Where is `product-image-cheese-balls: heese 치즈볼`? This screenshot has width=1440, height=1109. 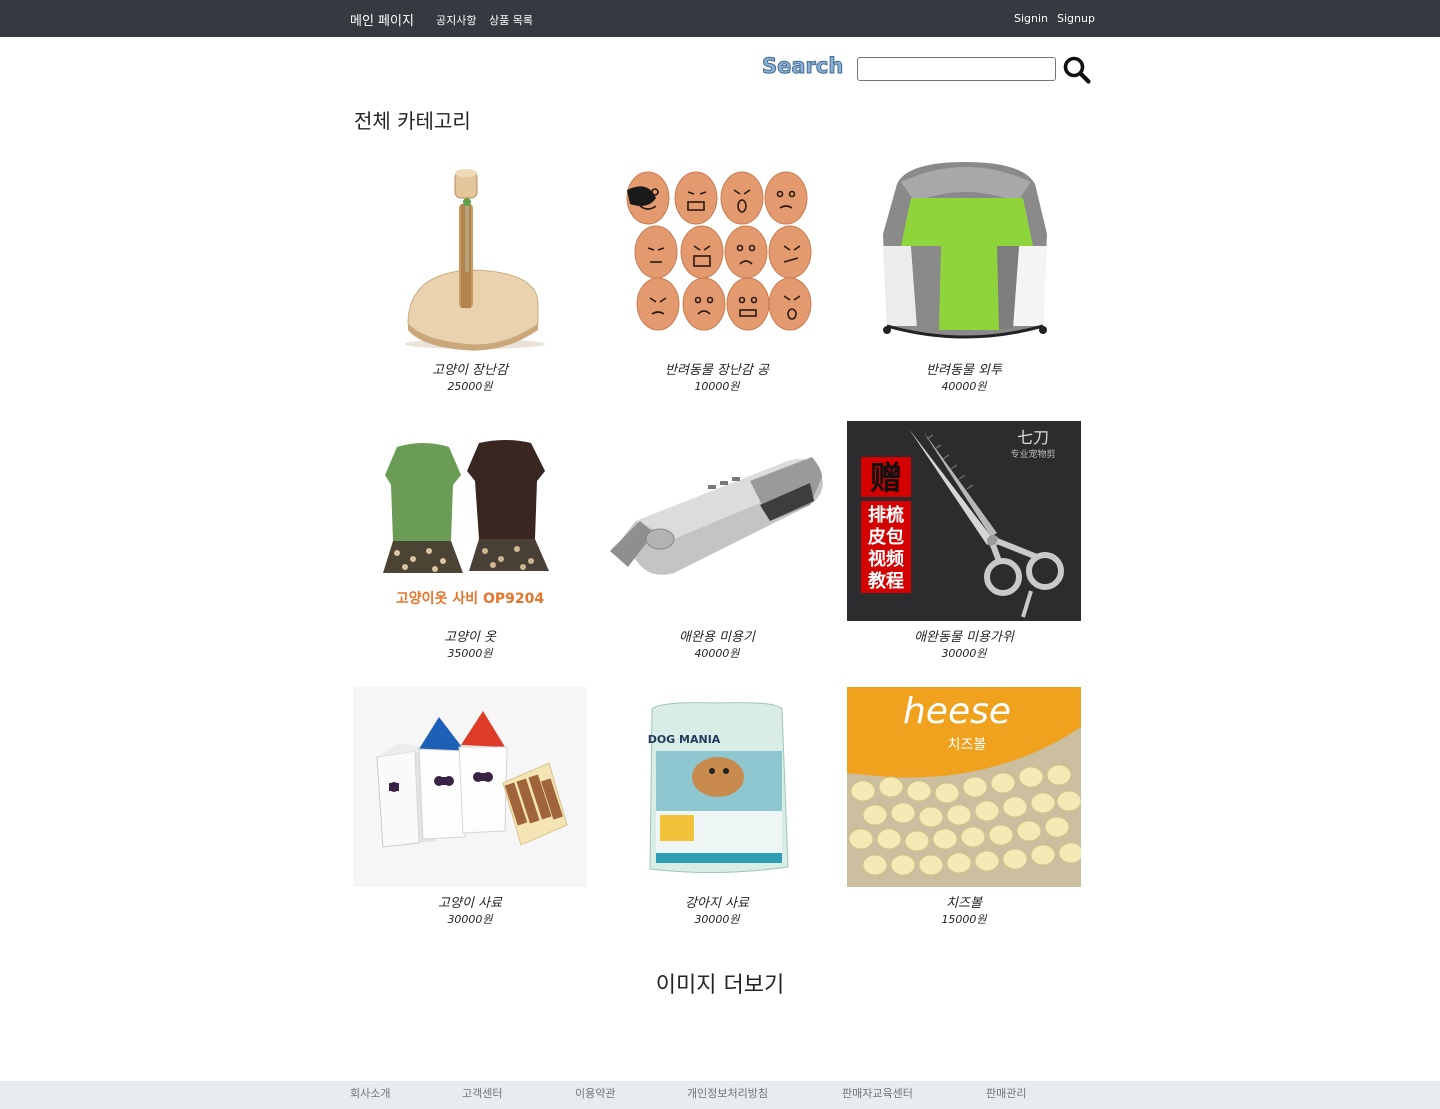
product-image-cheese-balls: heese 치즈볼 is located at coordinates (964, 787).